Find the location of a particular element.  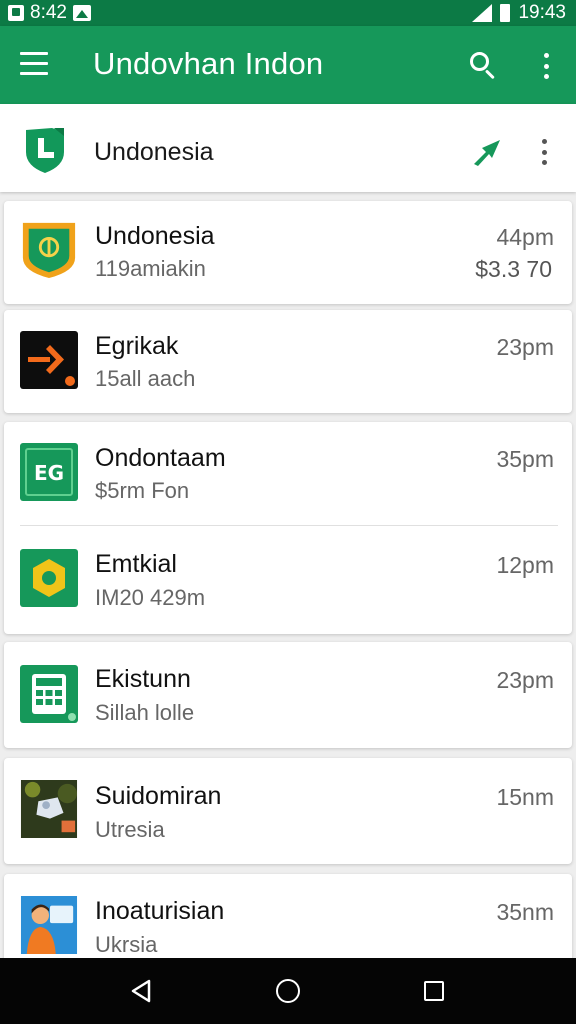

item-time: 12pm is located at coordinates (525, 565).